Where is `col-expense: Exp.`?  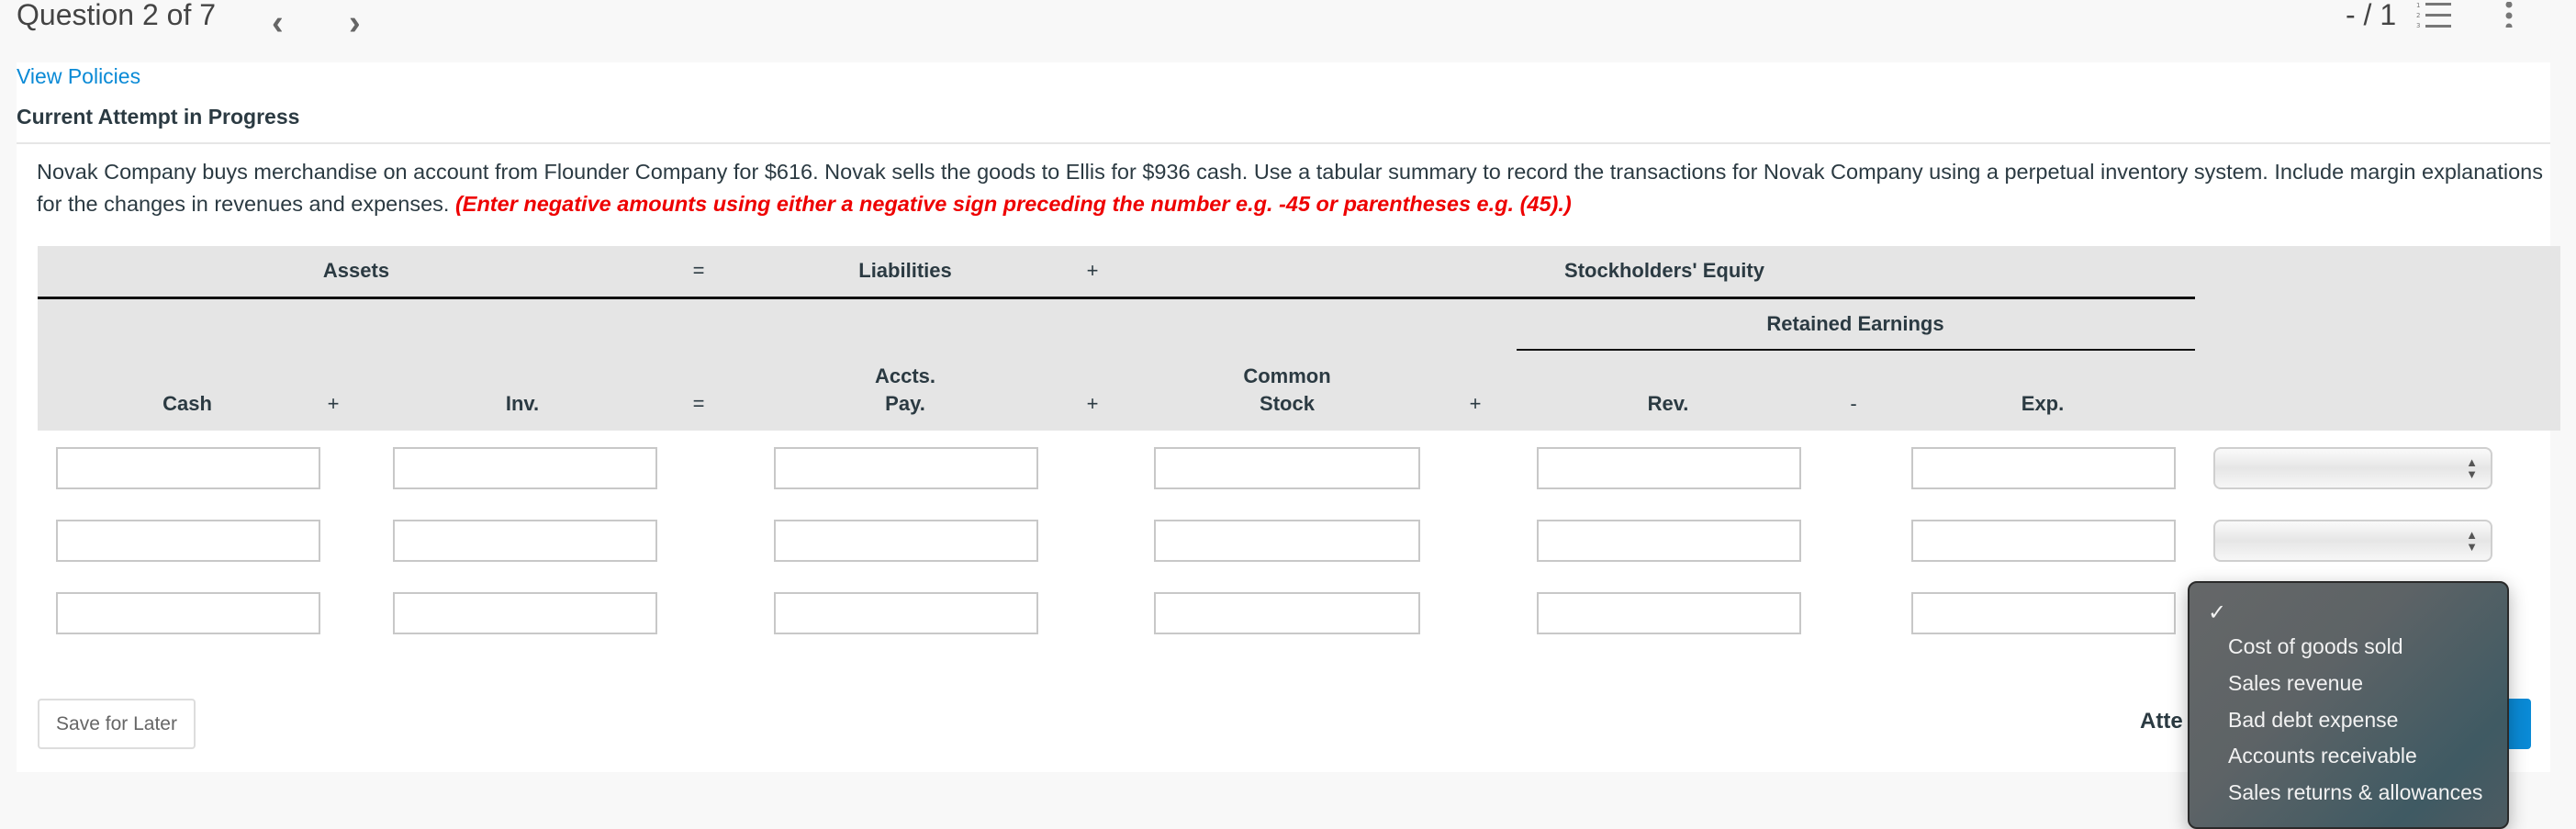 col-expense: Exp. is located at coordinates (2043, 403).